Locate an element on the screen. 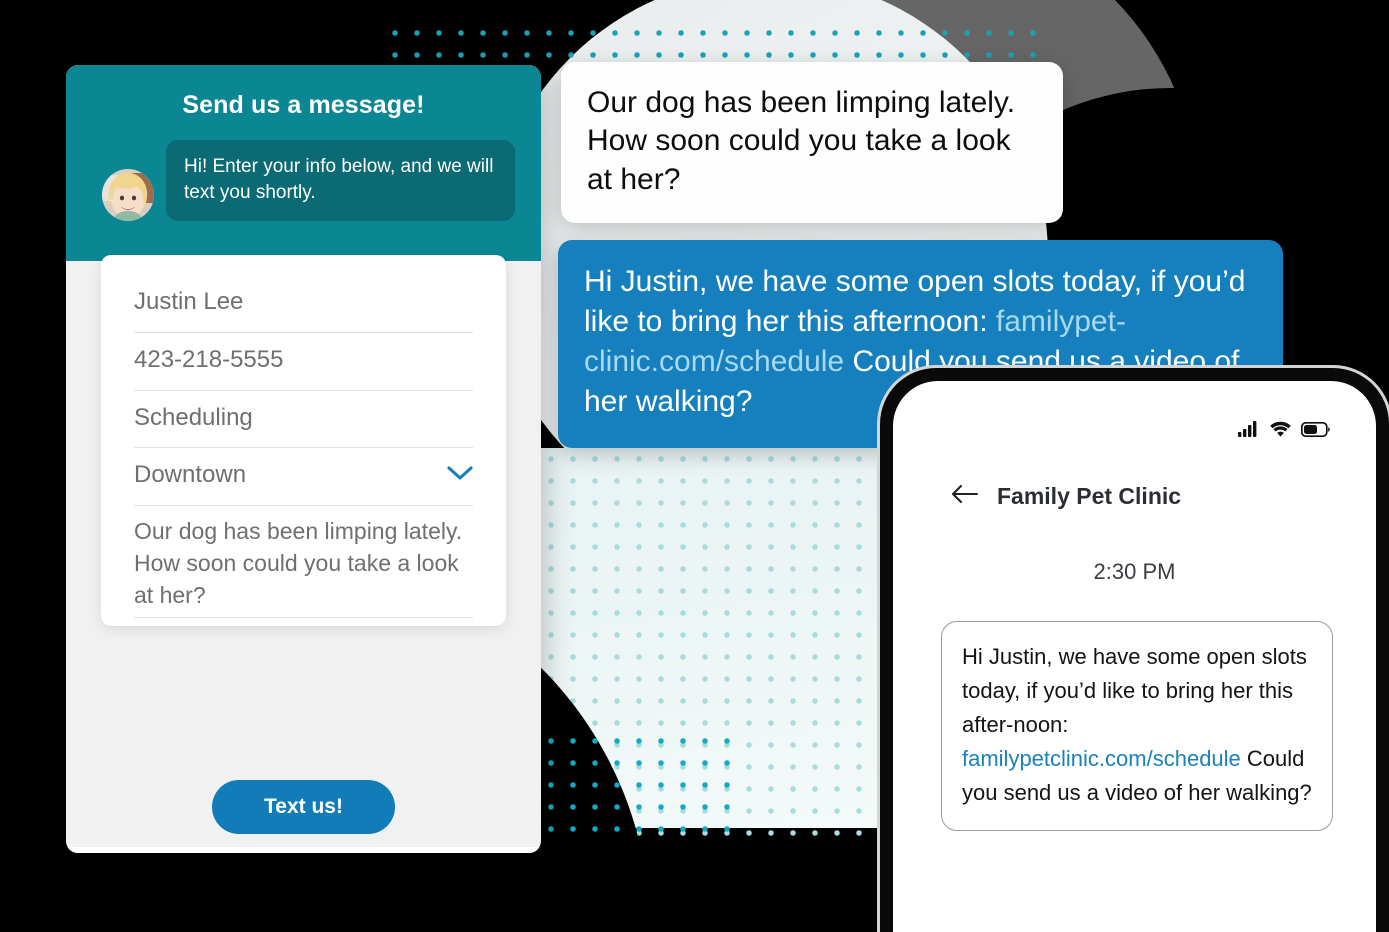  field-location-select: Downtown is located at coordinates (303, 477).